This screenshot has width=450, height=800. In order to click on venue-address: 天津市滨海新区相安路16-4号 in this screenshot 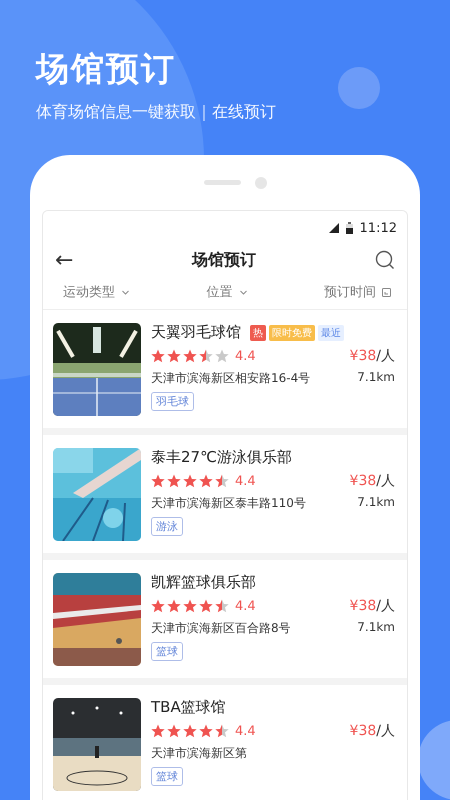, I will do `click(230, 378)`.